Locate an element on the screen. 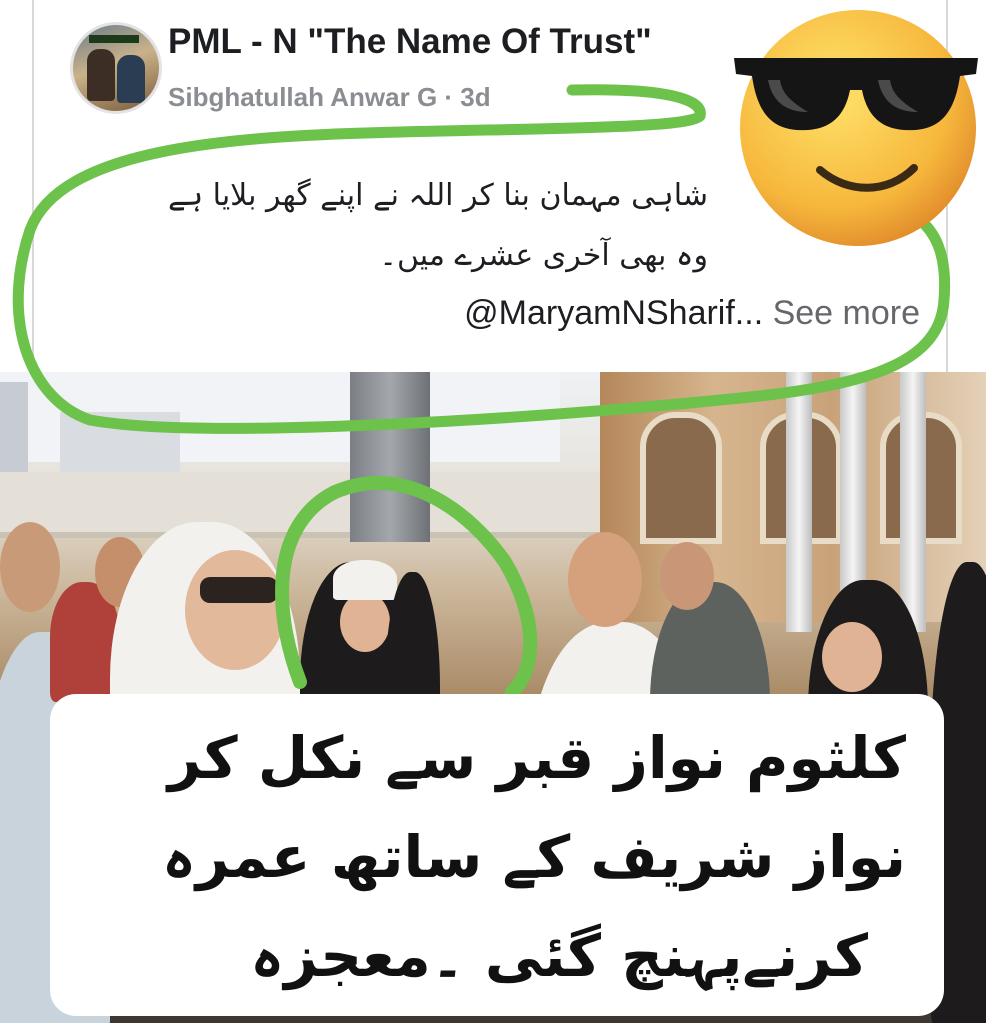 This screenshot has width=986, height=1023. caption-line: کرنےپہنچ گئی ۔معجزہ is located at coordinates (559, 956).